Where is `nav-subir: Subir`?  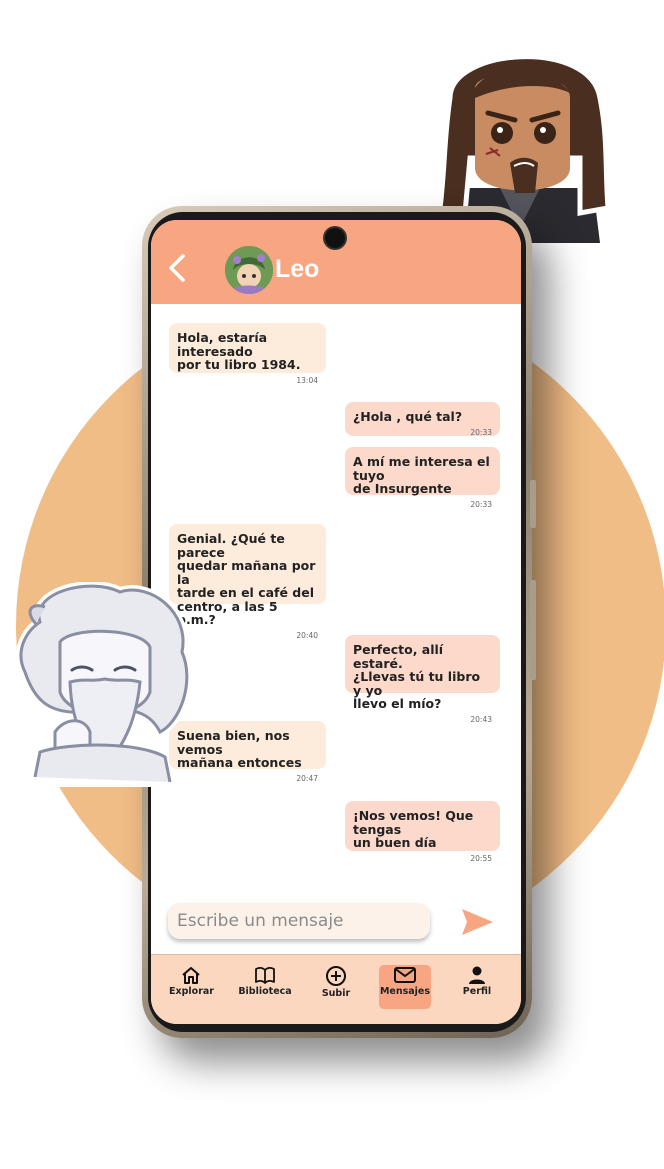
nav-subir: Subir is located at coordinates (336, 987).